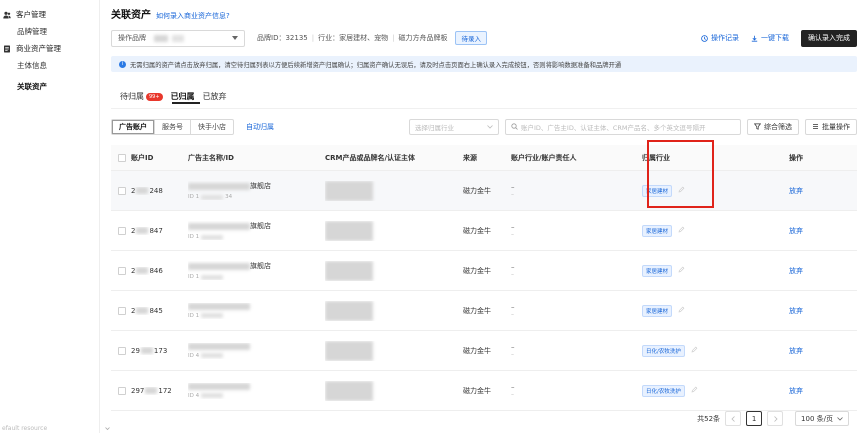 Image resolution: width=857 pixels, height=433 pixels. I want to click on prev-page-button, so click(733, 418).